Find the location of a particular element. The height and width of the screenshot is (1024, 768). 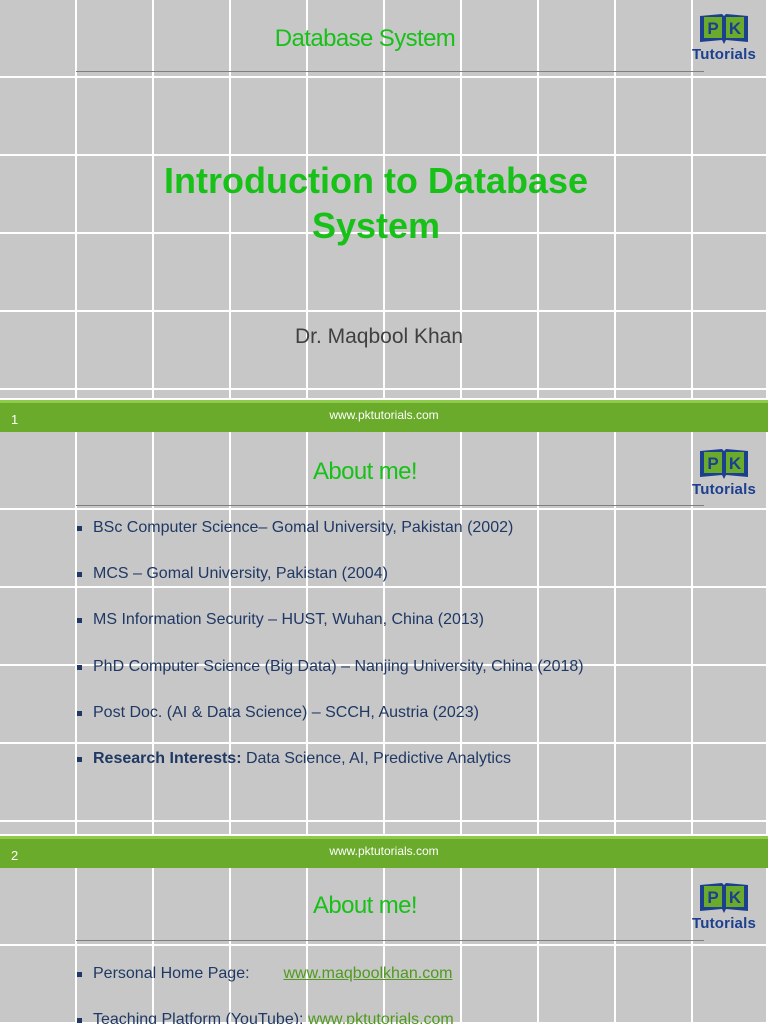

home-page-label: Personal Home Page: is located at coordinates (171, 973).